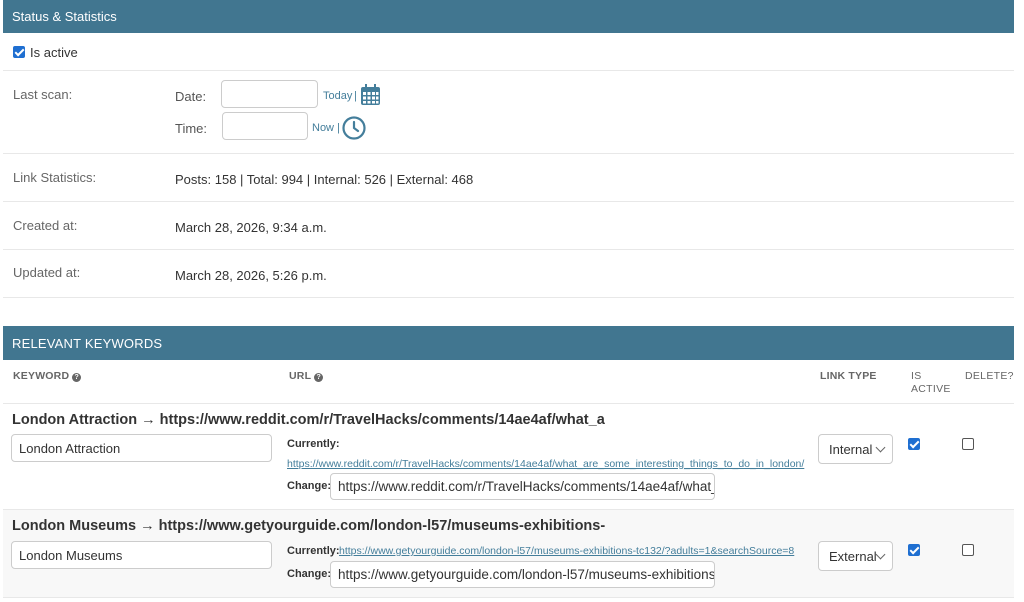 The height and width of the screenshot is (602, 1024). I want to click on link-type-select: External, so click(855, 556).